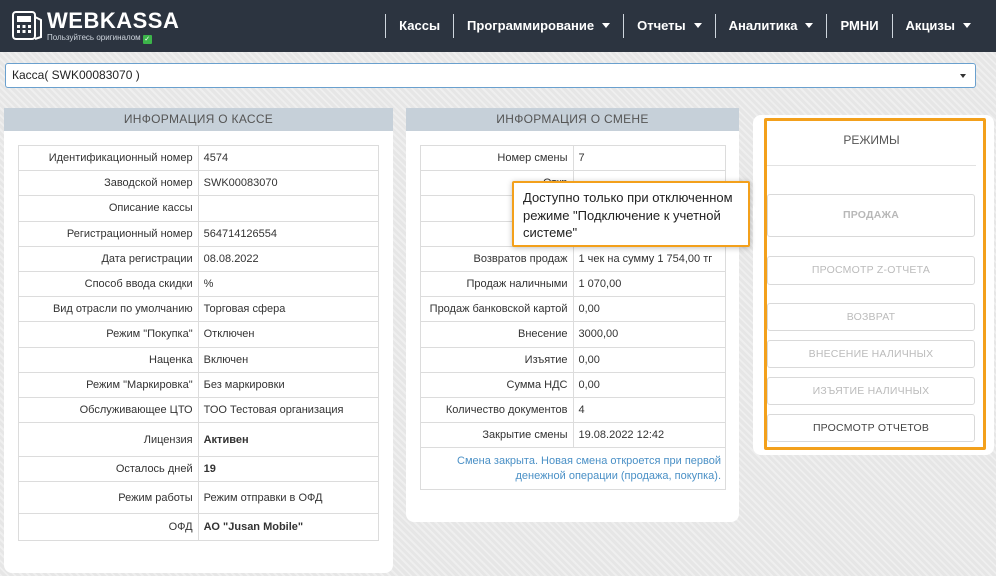 The width and height of the screenshot is (996, 576). Describe the element at coordinates (649, 334) in the screenshot. I see `info-value: 3000,00` at that location.